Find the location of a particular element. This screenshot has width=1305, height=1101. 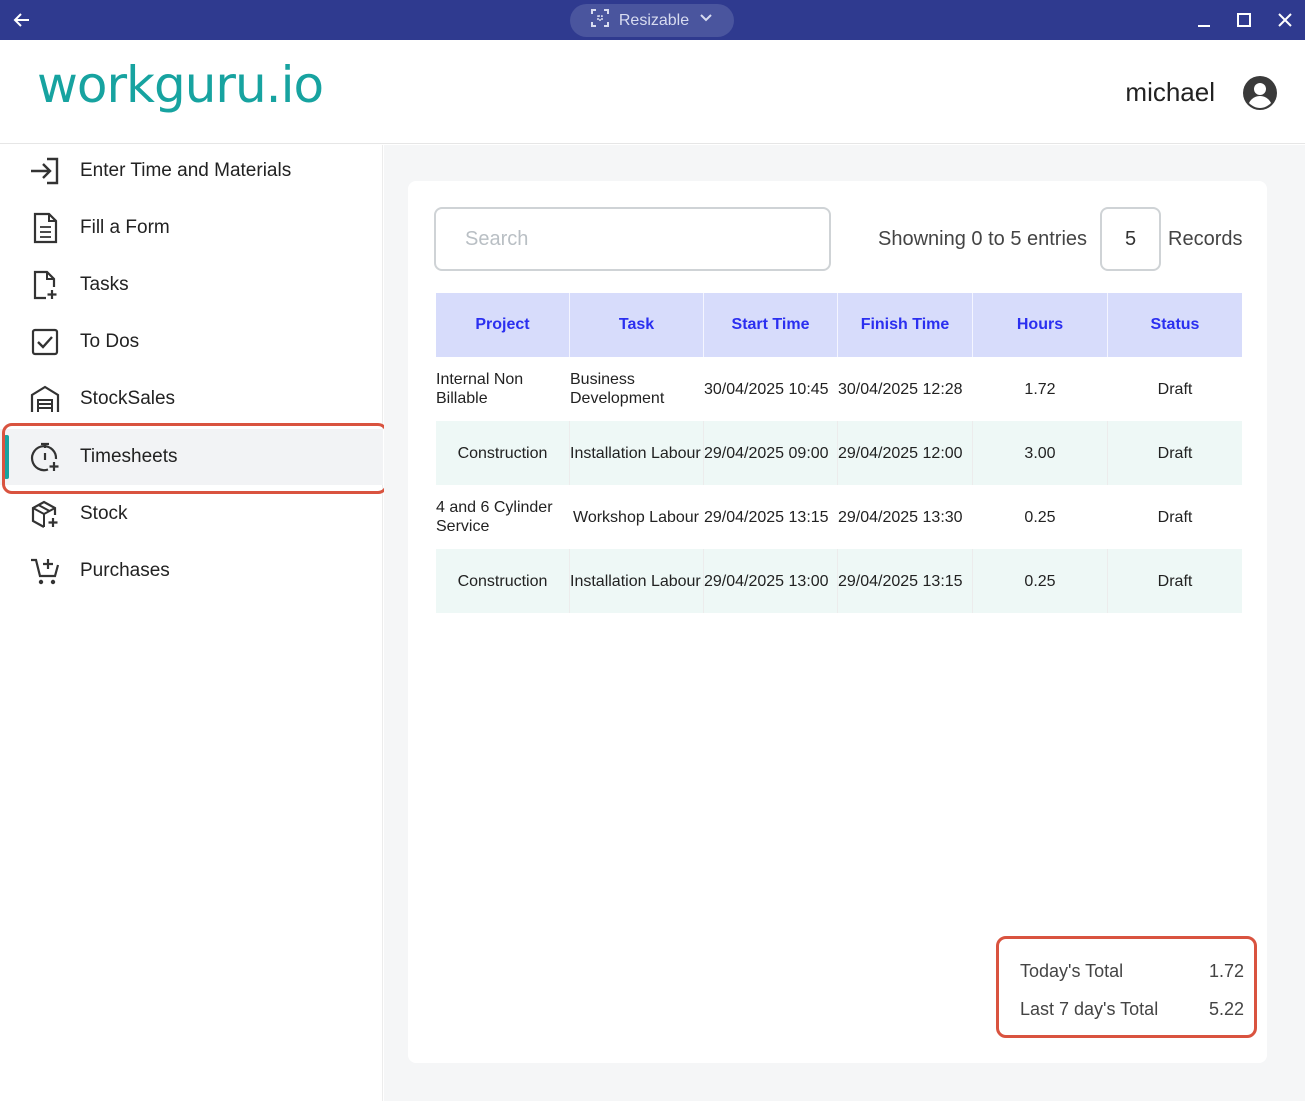

sidebar-item-purchases: Purchases is located at coordinates (191, 571).